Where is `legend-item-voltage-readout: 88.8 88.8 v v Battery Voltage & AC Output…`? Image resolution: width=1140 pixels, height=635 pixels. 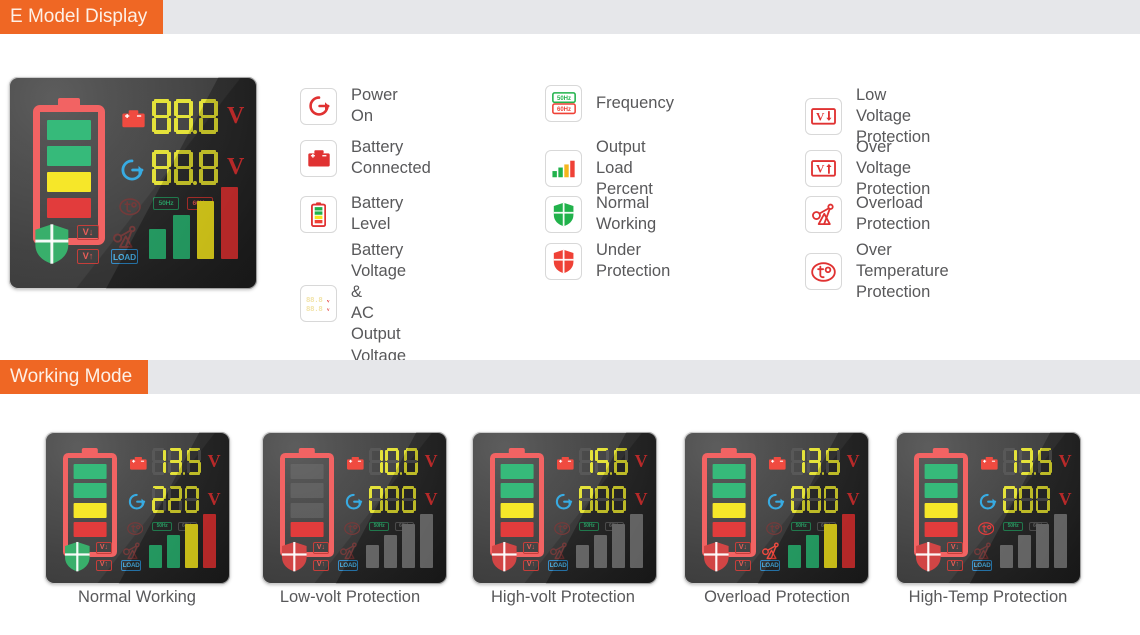 legend-item-voltage-readout: 88.8 88.8 v v Battery Voltage & AC Output… is located at coordinates (353, 303).